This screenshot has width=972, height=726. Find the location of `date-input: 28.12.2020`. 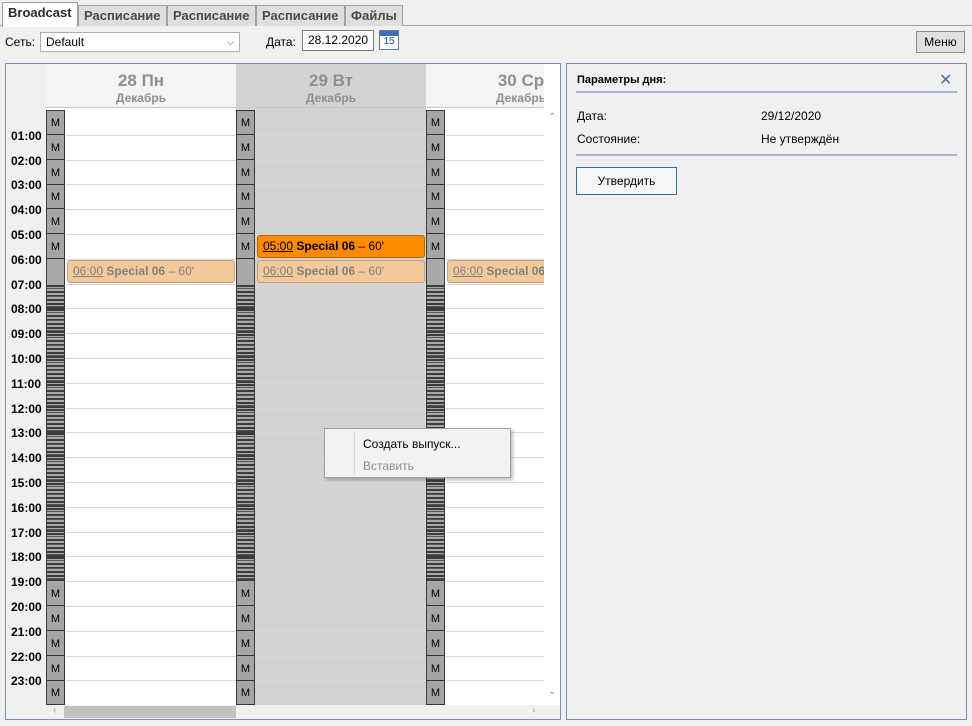

date-input: 28.12.2020 is located at coordinates (338, 40).